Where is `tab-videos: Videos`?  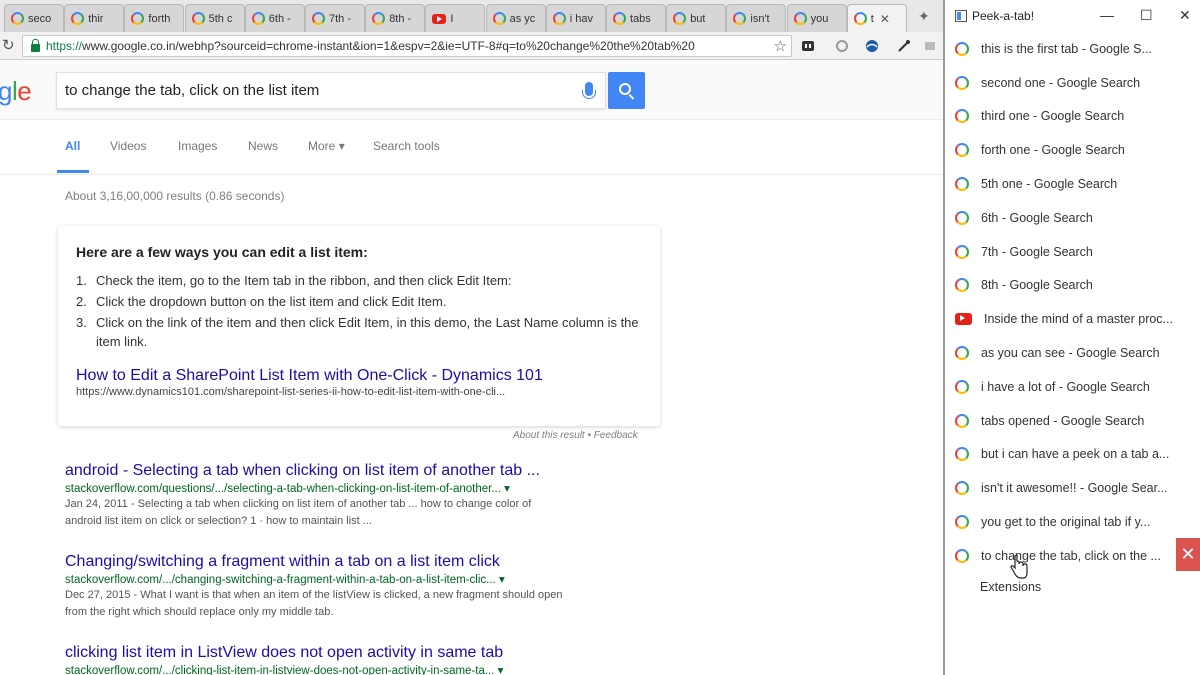 tab-videos: Videos is located at coordinates (128, 146).